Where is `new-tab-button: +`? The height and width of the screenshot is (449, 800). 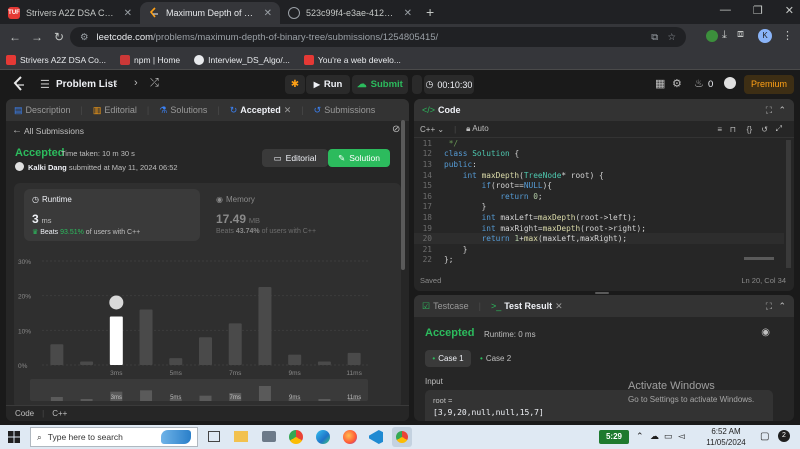 new-tab-button: + is located at coordinates (430, 12).